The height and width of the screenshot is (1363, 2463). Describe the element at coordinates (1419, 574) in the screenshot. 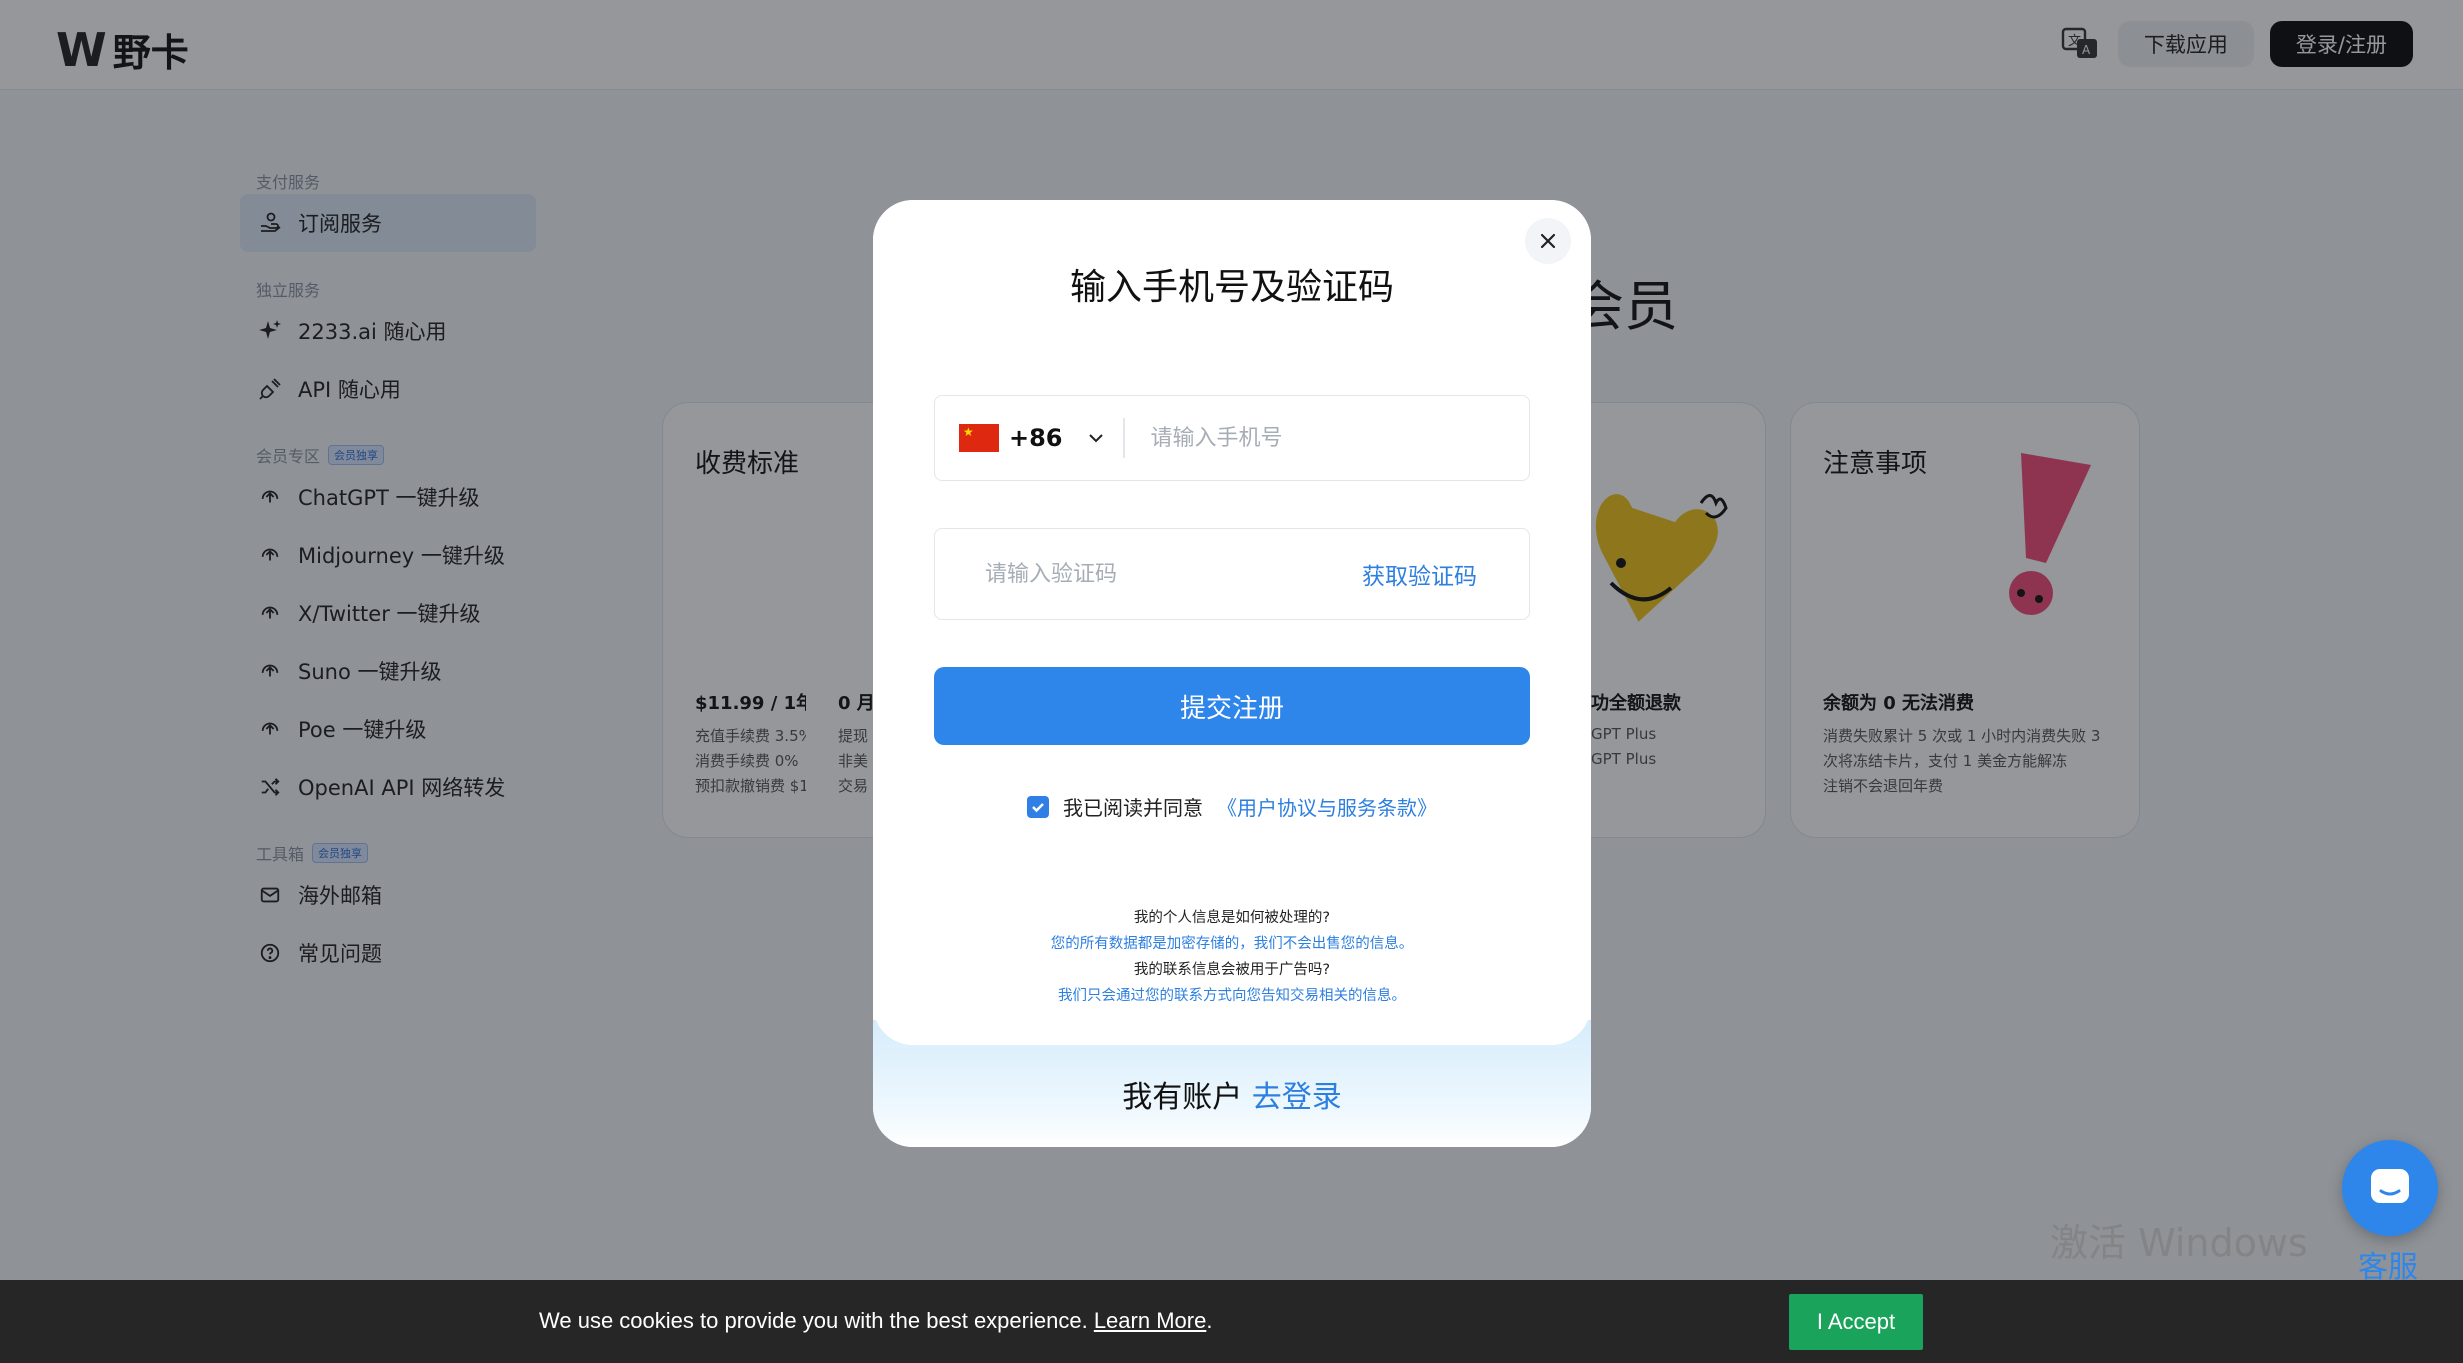

I see `get-code-button: 获取验证码` at that location.